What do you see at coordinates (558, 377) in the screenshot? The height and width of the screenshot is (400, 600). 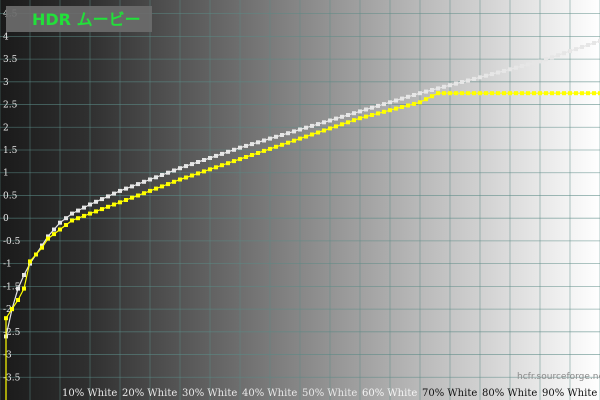 I see `watermark: hcfr.sourceforge.net` at bounding box center [558, 377].